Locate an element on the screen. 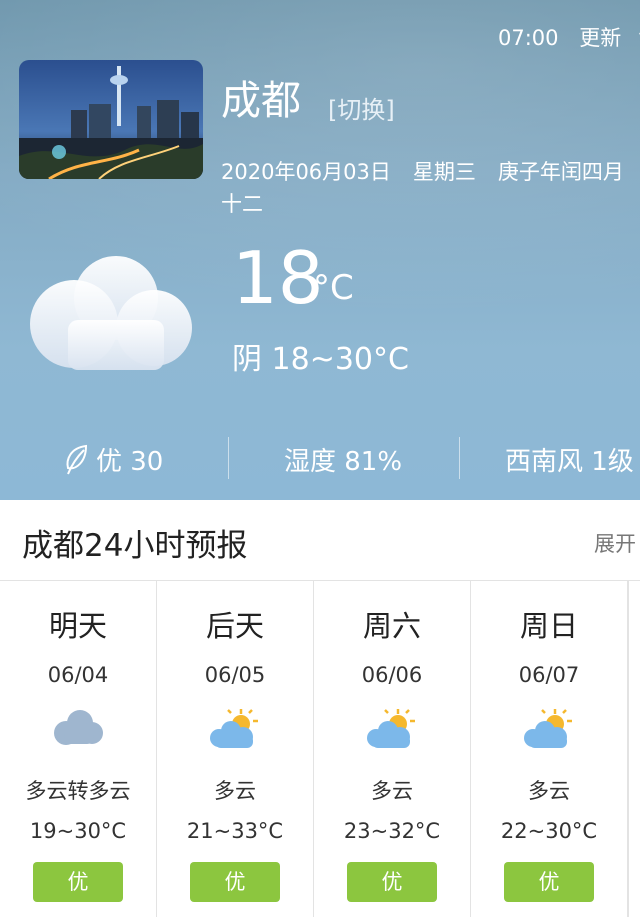 Image resolution: width=640 pixels, height=917 pixels. forecast-temp: 19~30°C is located at coordinates (78, 831).